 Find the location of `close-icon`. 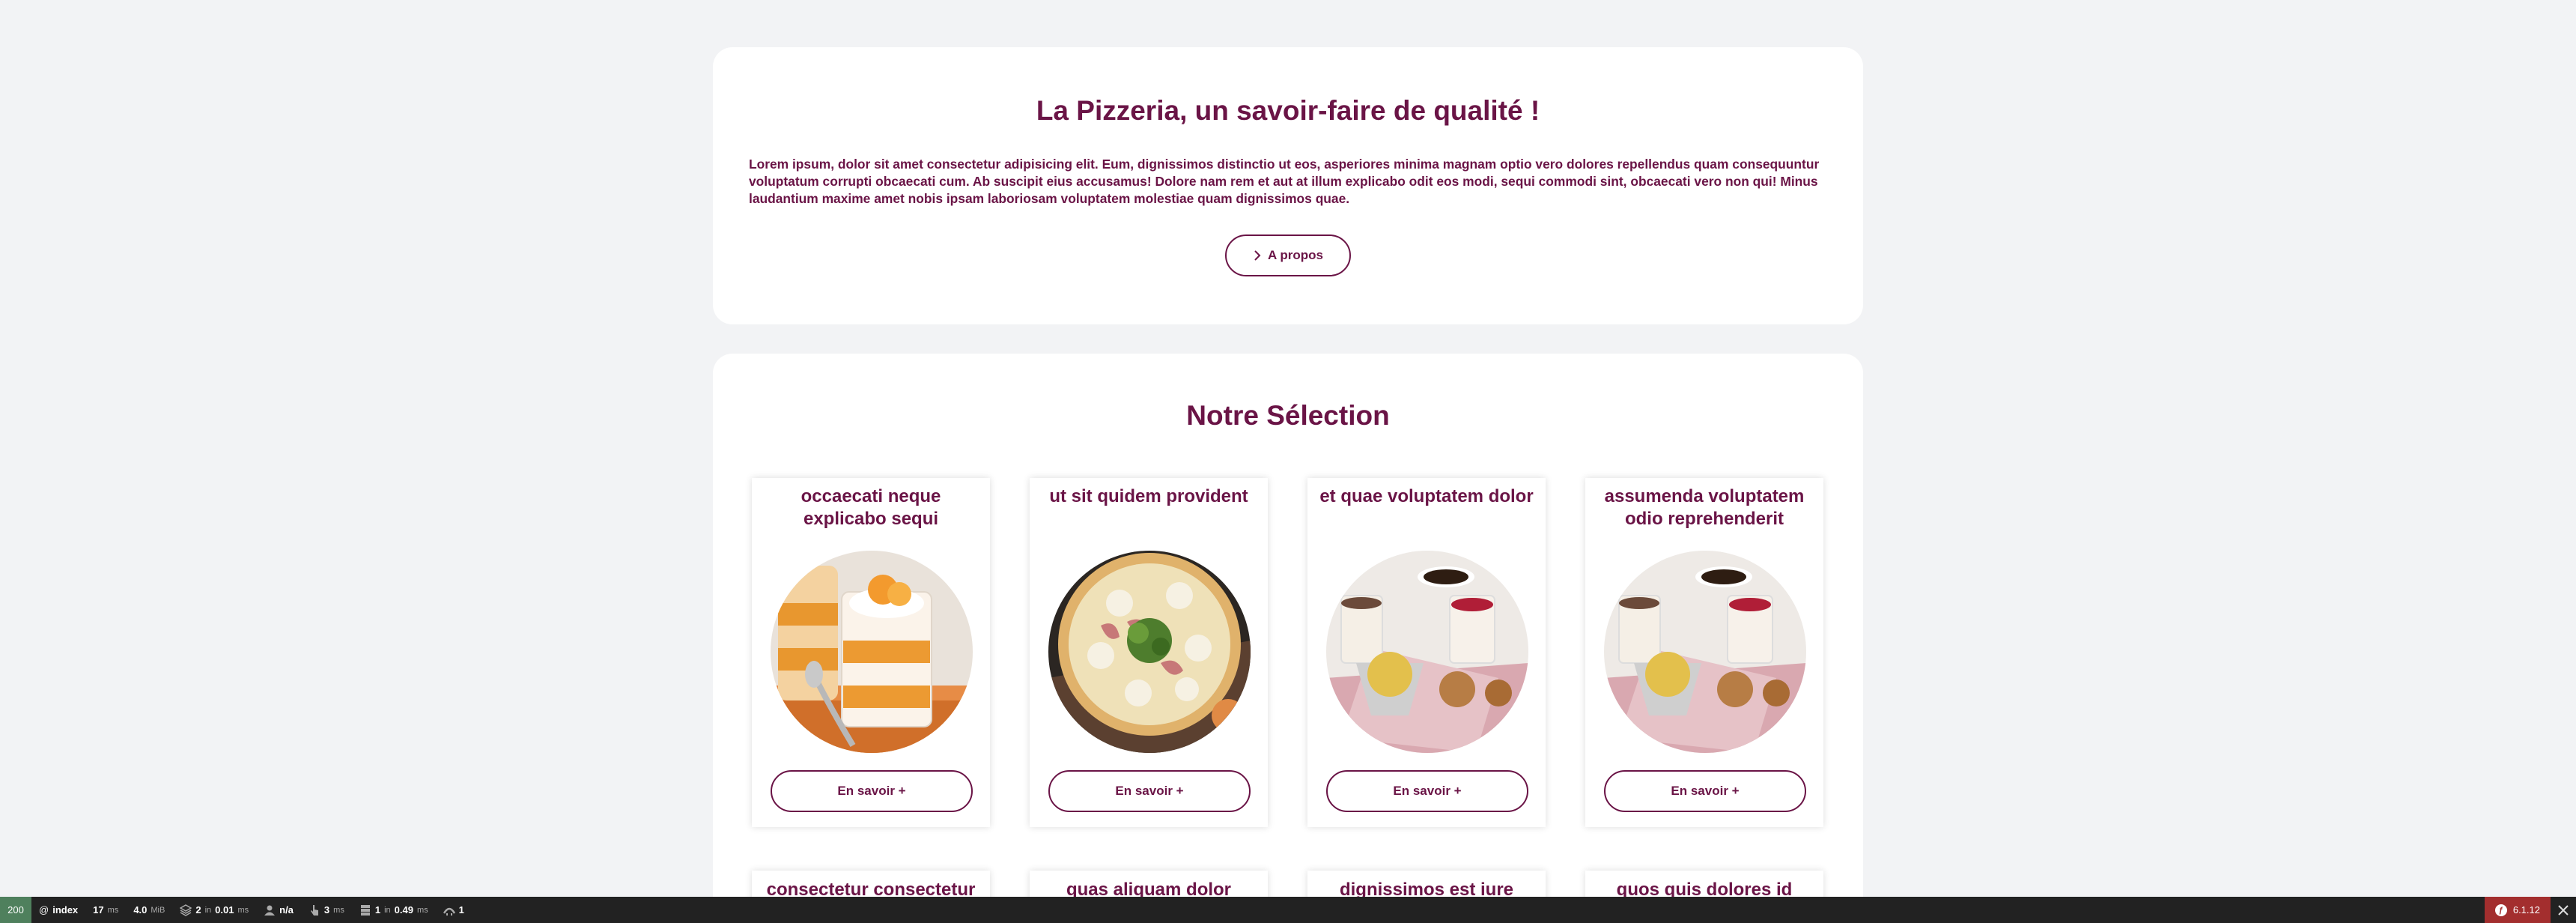

close-icon is located at coordinates (2563, 910).